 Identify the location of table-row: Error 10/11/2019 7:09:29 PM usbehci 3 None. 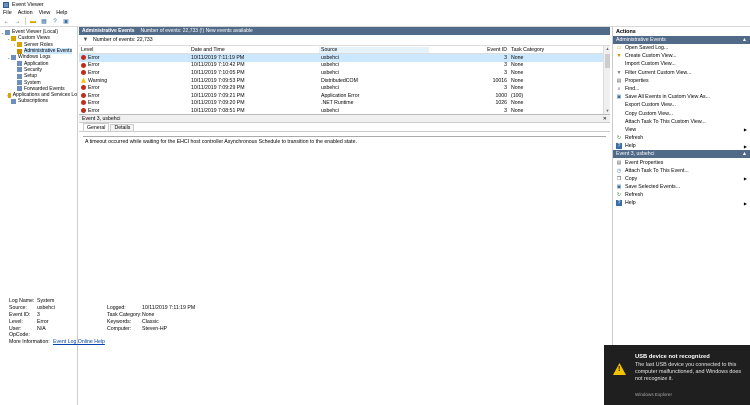
(344, 88).